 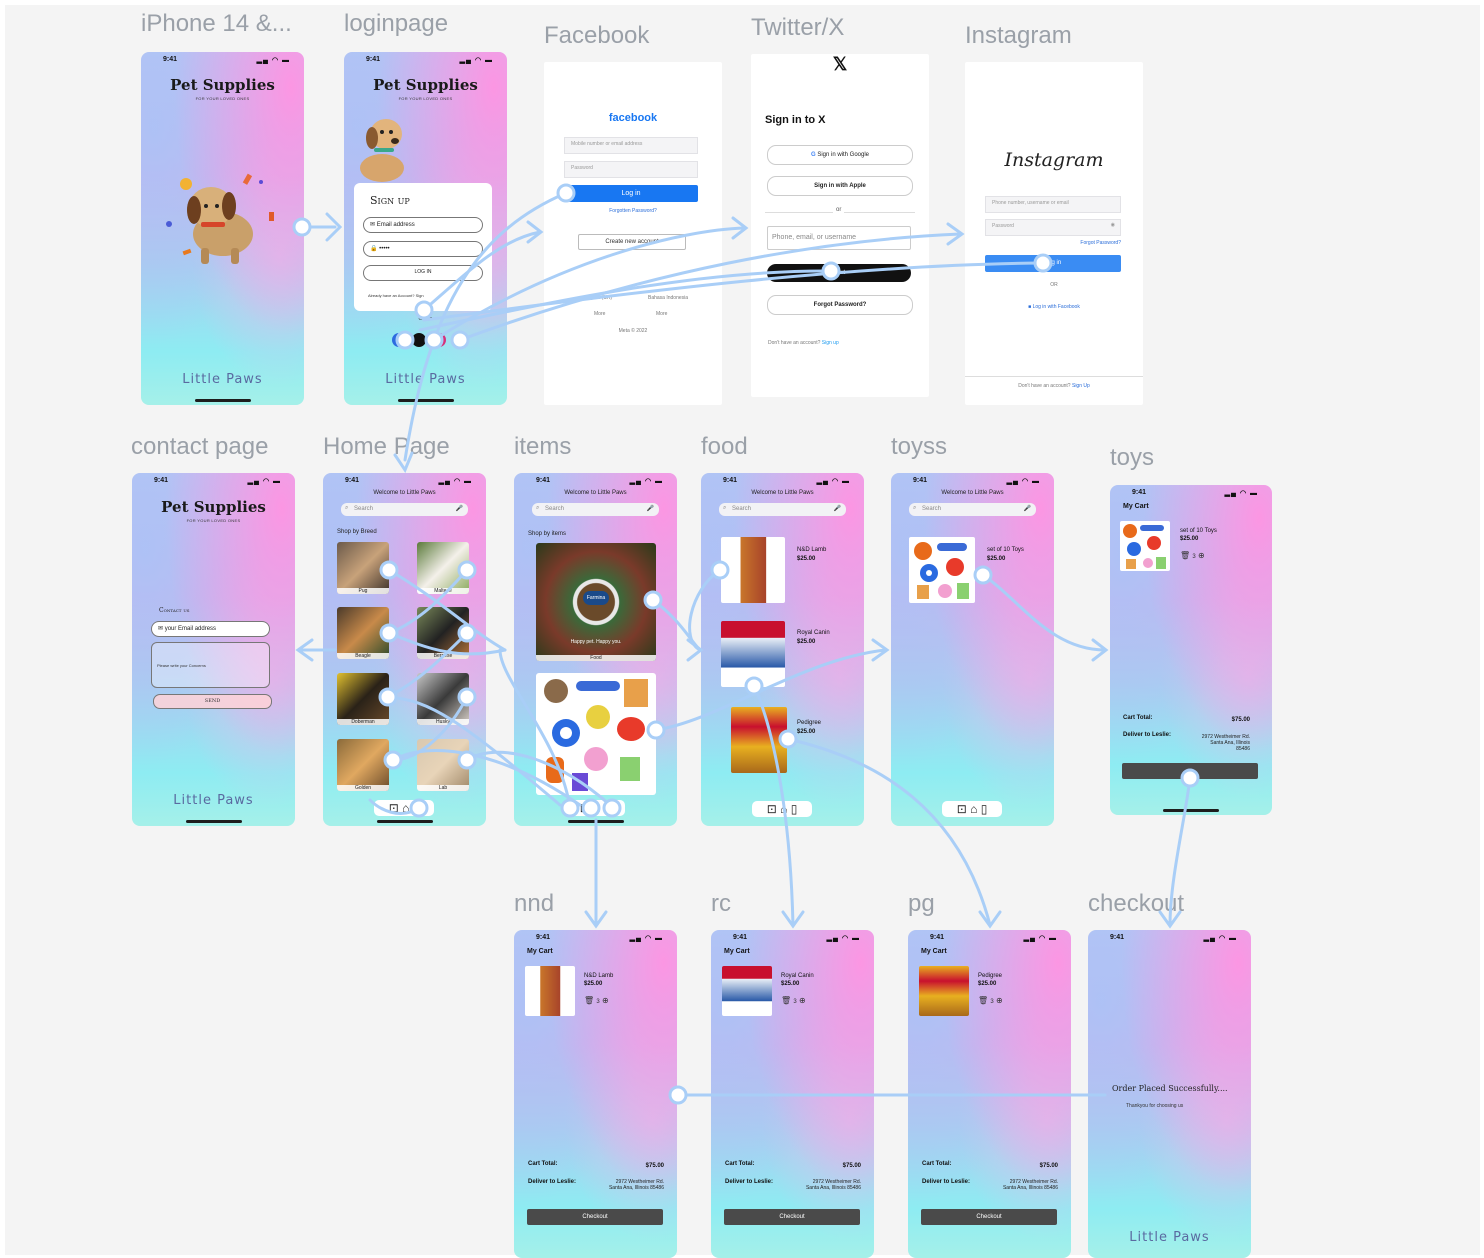 I want to click on x-google-button: G Sign in with Google, so click(x=840, y=155).